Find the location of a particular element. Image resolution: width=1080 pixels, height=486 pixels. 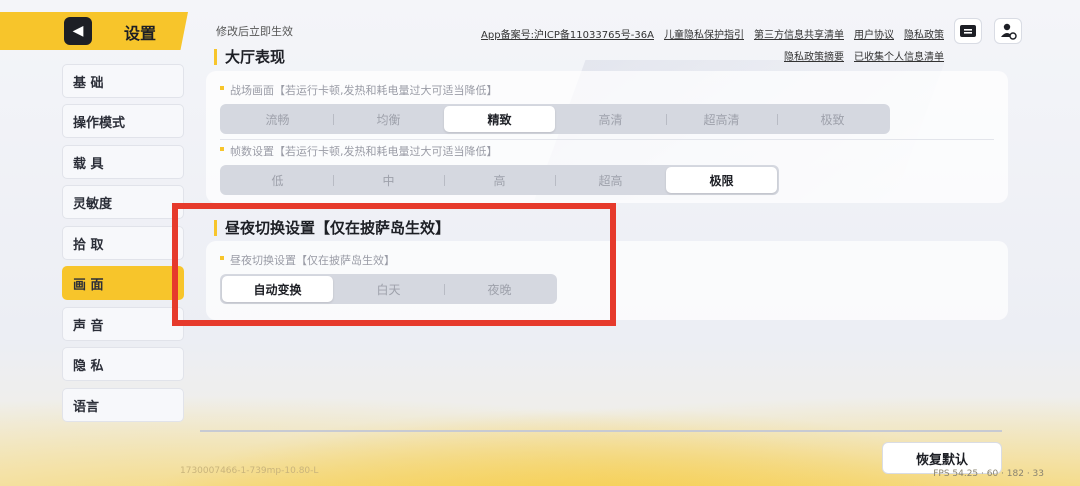

sidebar-item-sound: 声 音 is located at coordinates (123, 324).